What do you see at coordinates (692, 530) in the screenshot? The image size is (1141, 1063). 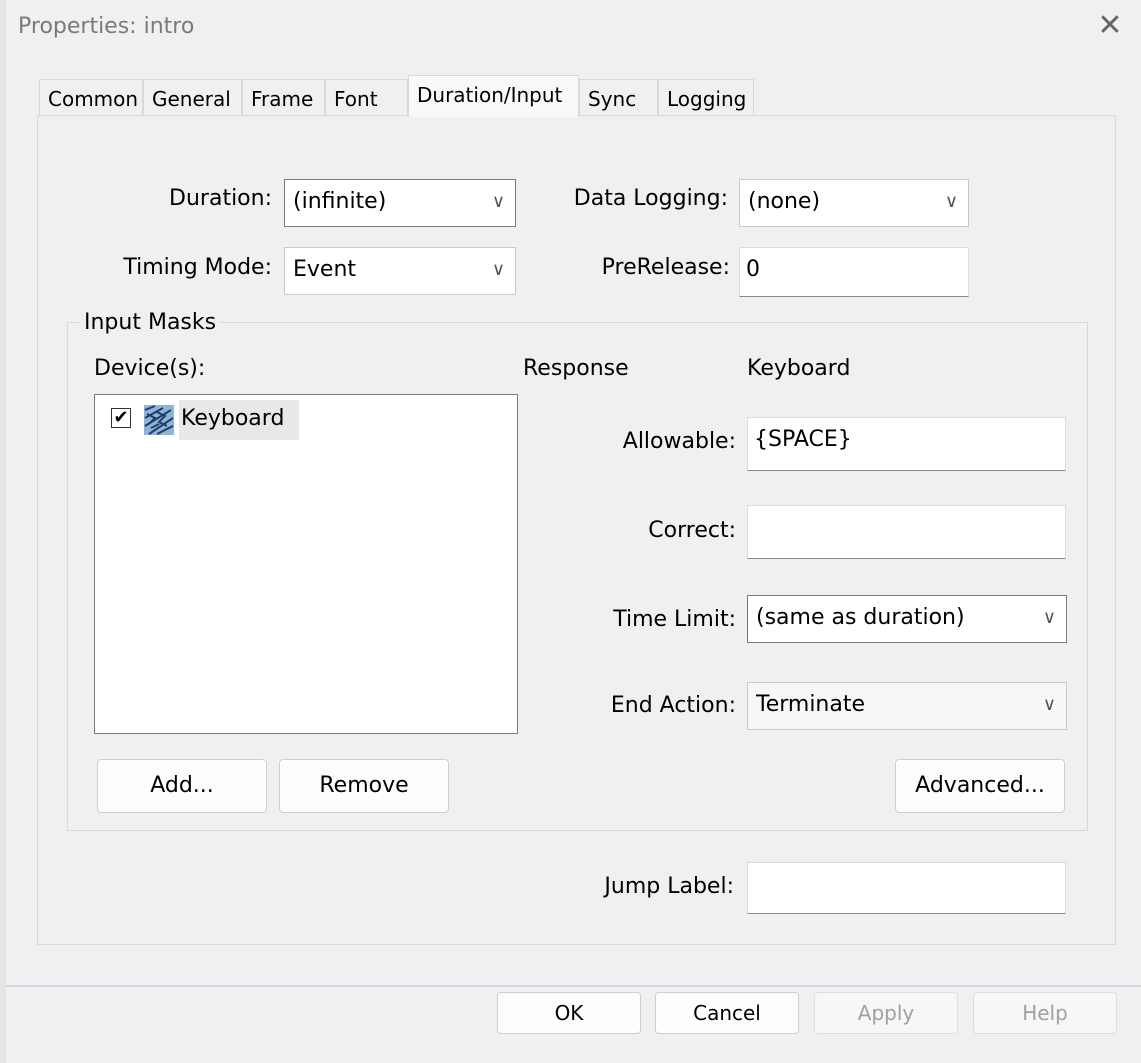 I see `correct-label: Correct:` at bounding box center [692, 530].